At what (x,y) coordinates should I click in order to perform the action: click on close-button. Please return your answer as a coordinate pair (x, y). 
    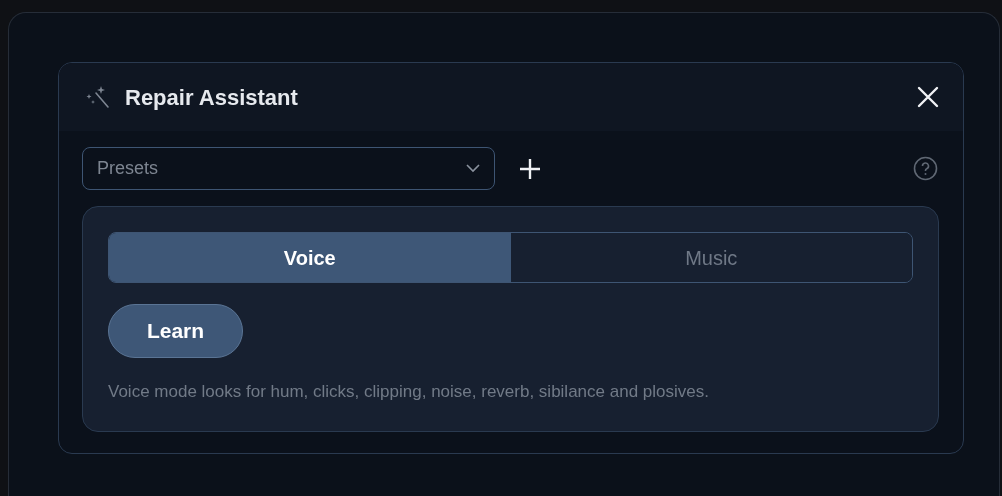
    Looking at the image, I should click on (928, 97).